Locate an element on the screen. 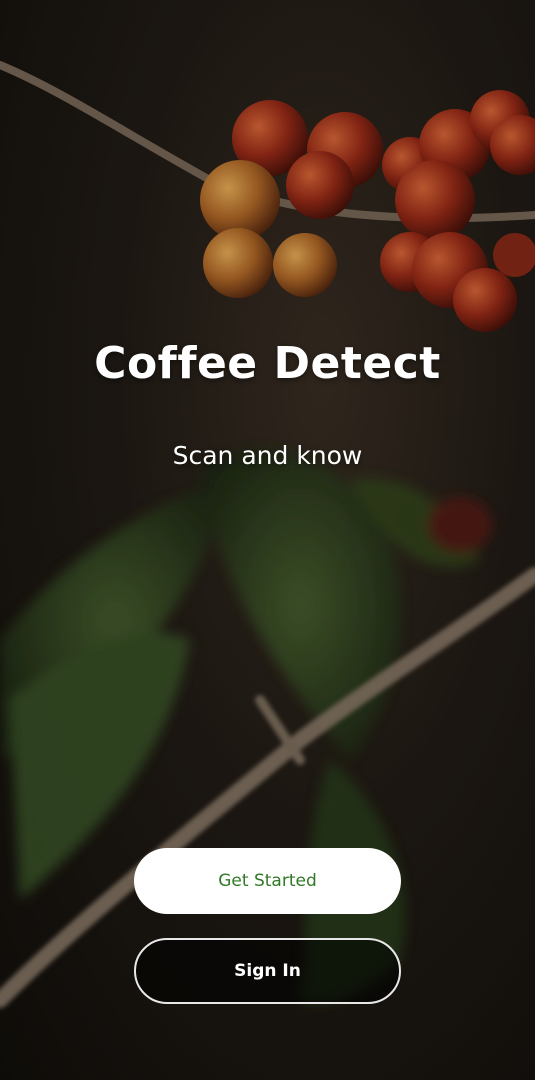 Image resolution: width=535 pixels, height=1080 pixels. sign-in-label: Sign In is located at coordinates (267, 971).